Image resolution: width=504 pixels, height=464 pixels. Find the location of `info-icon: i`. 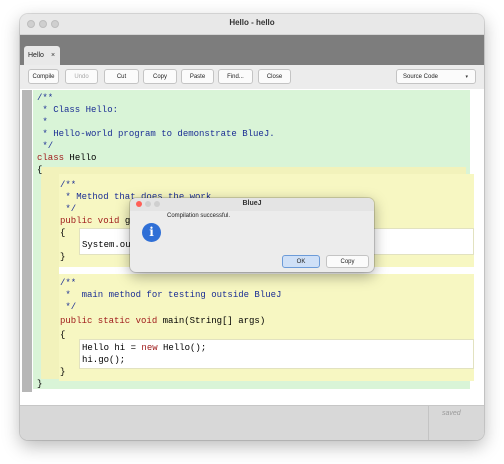

info-icon: i is located at coordinates (151, 232).